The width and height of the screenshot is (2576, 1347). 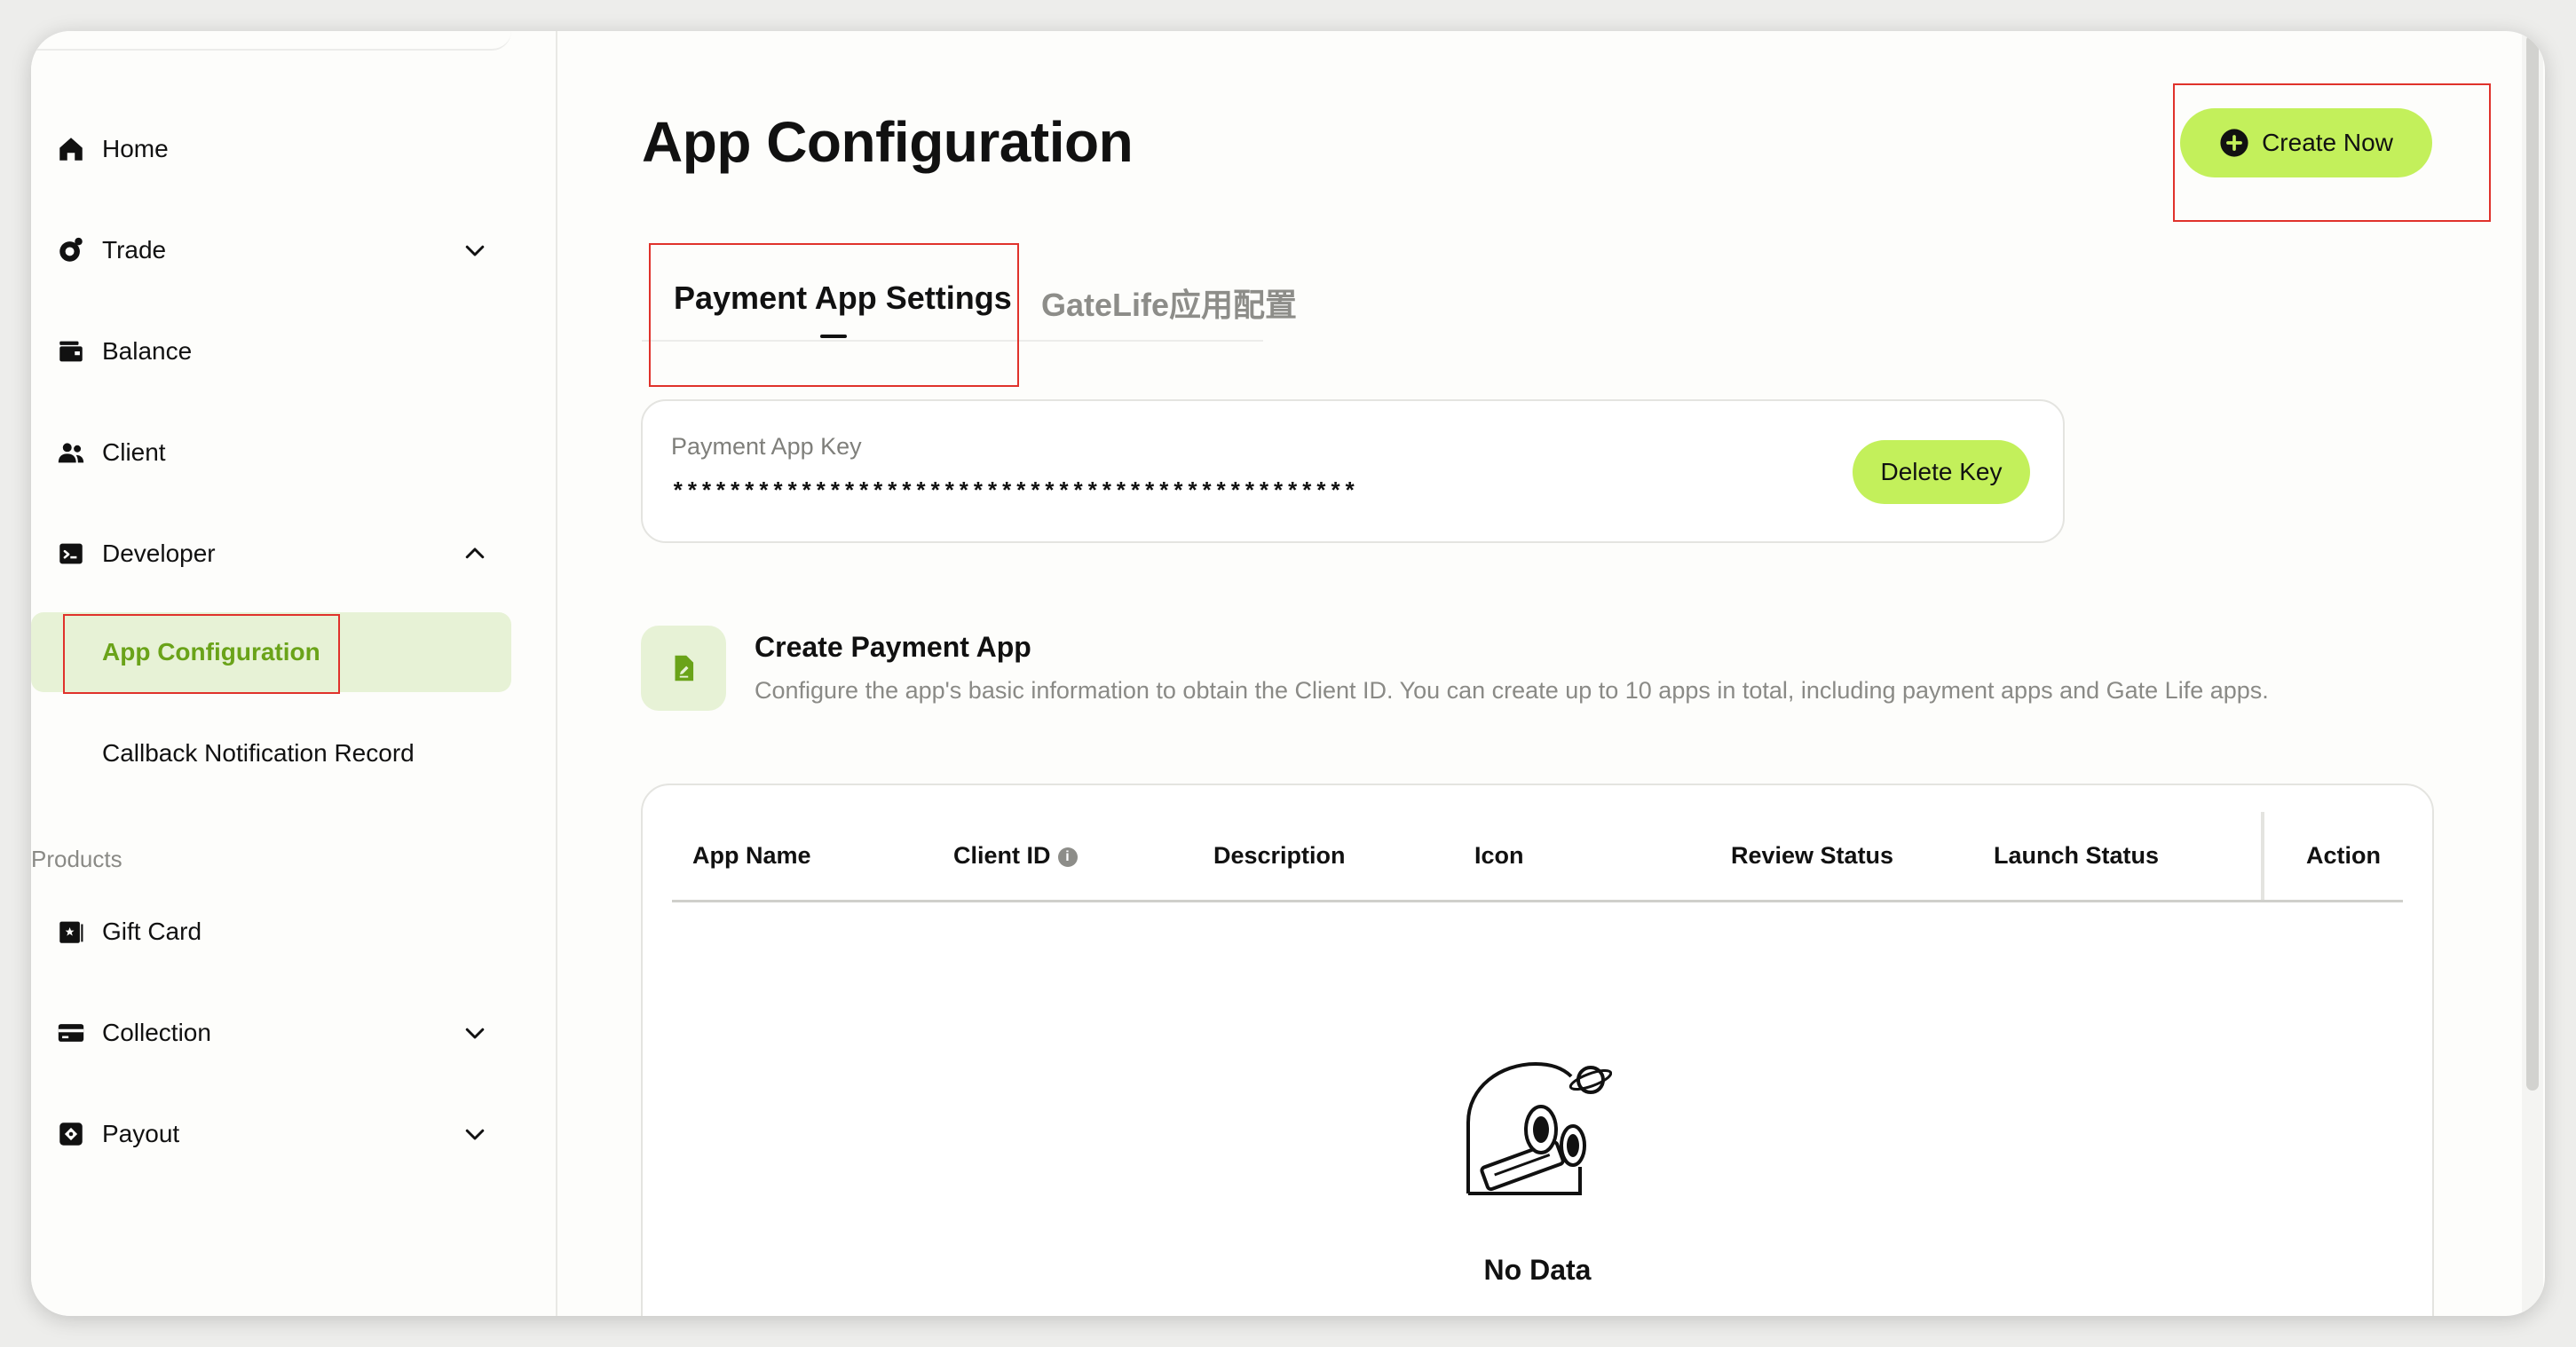 I want to click on scrollbar, so click(x=2532, y=673).